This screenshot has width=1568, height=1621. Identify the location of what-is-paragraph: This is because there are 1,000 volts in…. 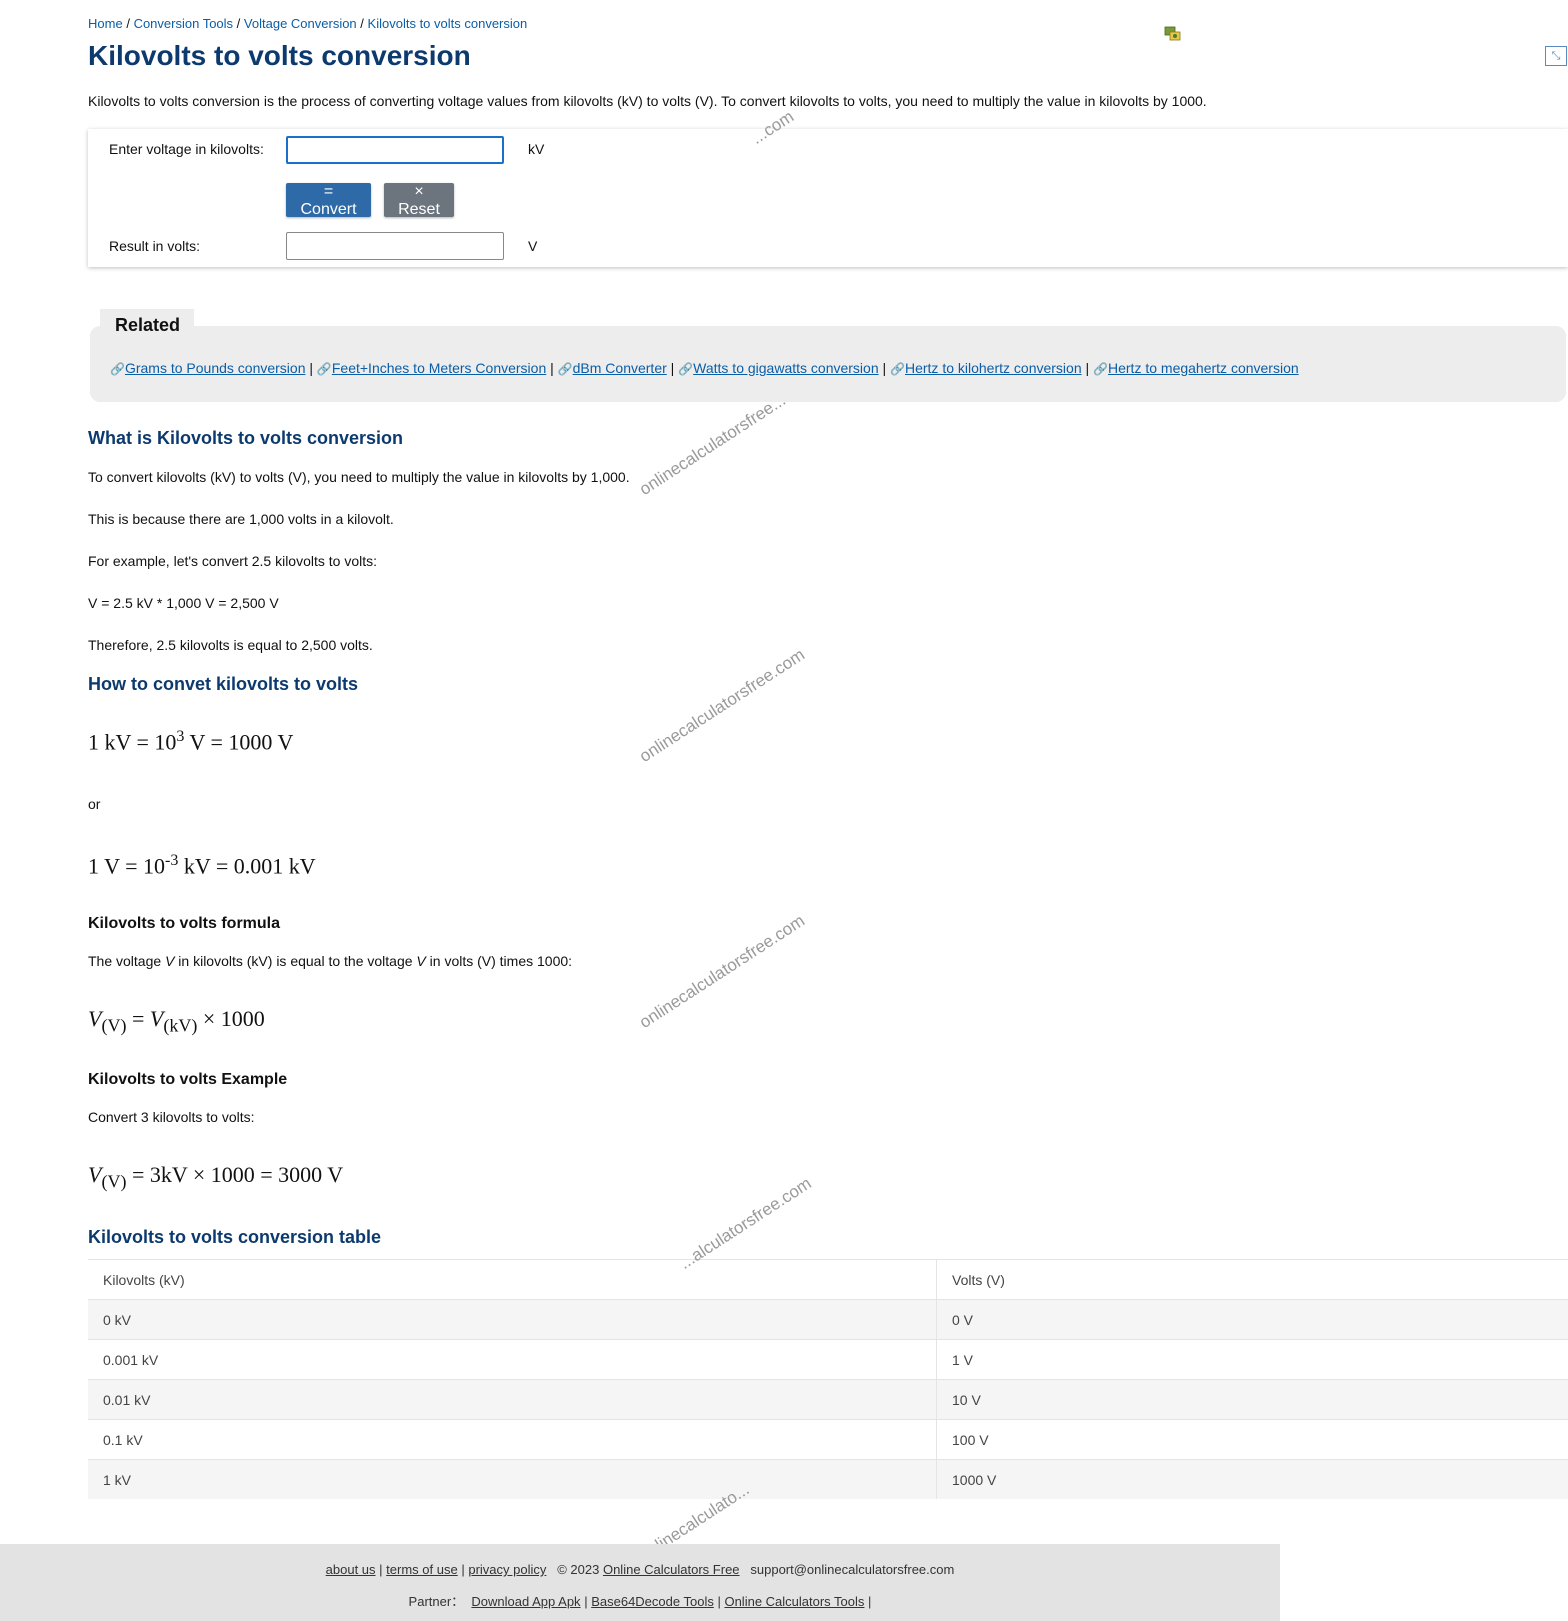
(241, 519).